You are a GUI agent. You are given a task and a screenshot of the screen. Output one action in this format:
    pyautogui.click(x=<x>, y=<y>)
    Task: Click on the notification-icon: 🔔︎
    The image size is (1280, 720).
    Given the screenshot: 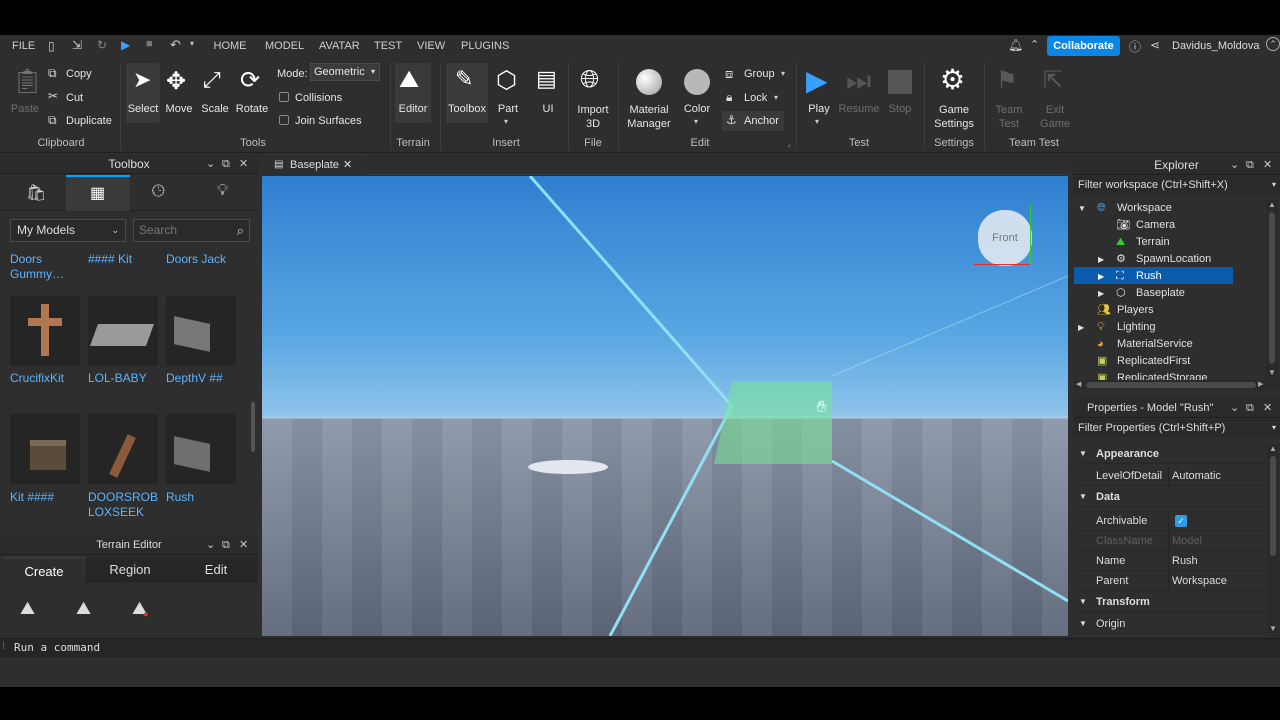 What is the action you would take?
    pyautogui.click(x=1015, y=45)
    